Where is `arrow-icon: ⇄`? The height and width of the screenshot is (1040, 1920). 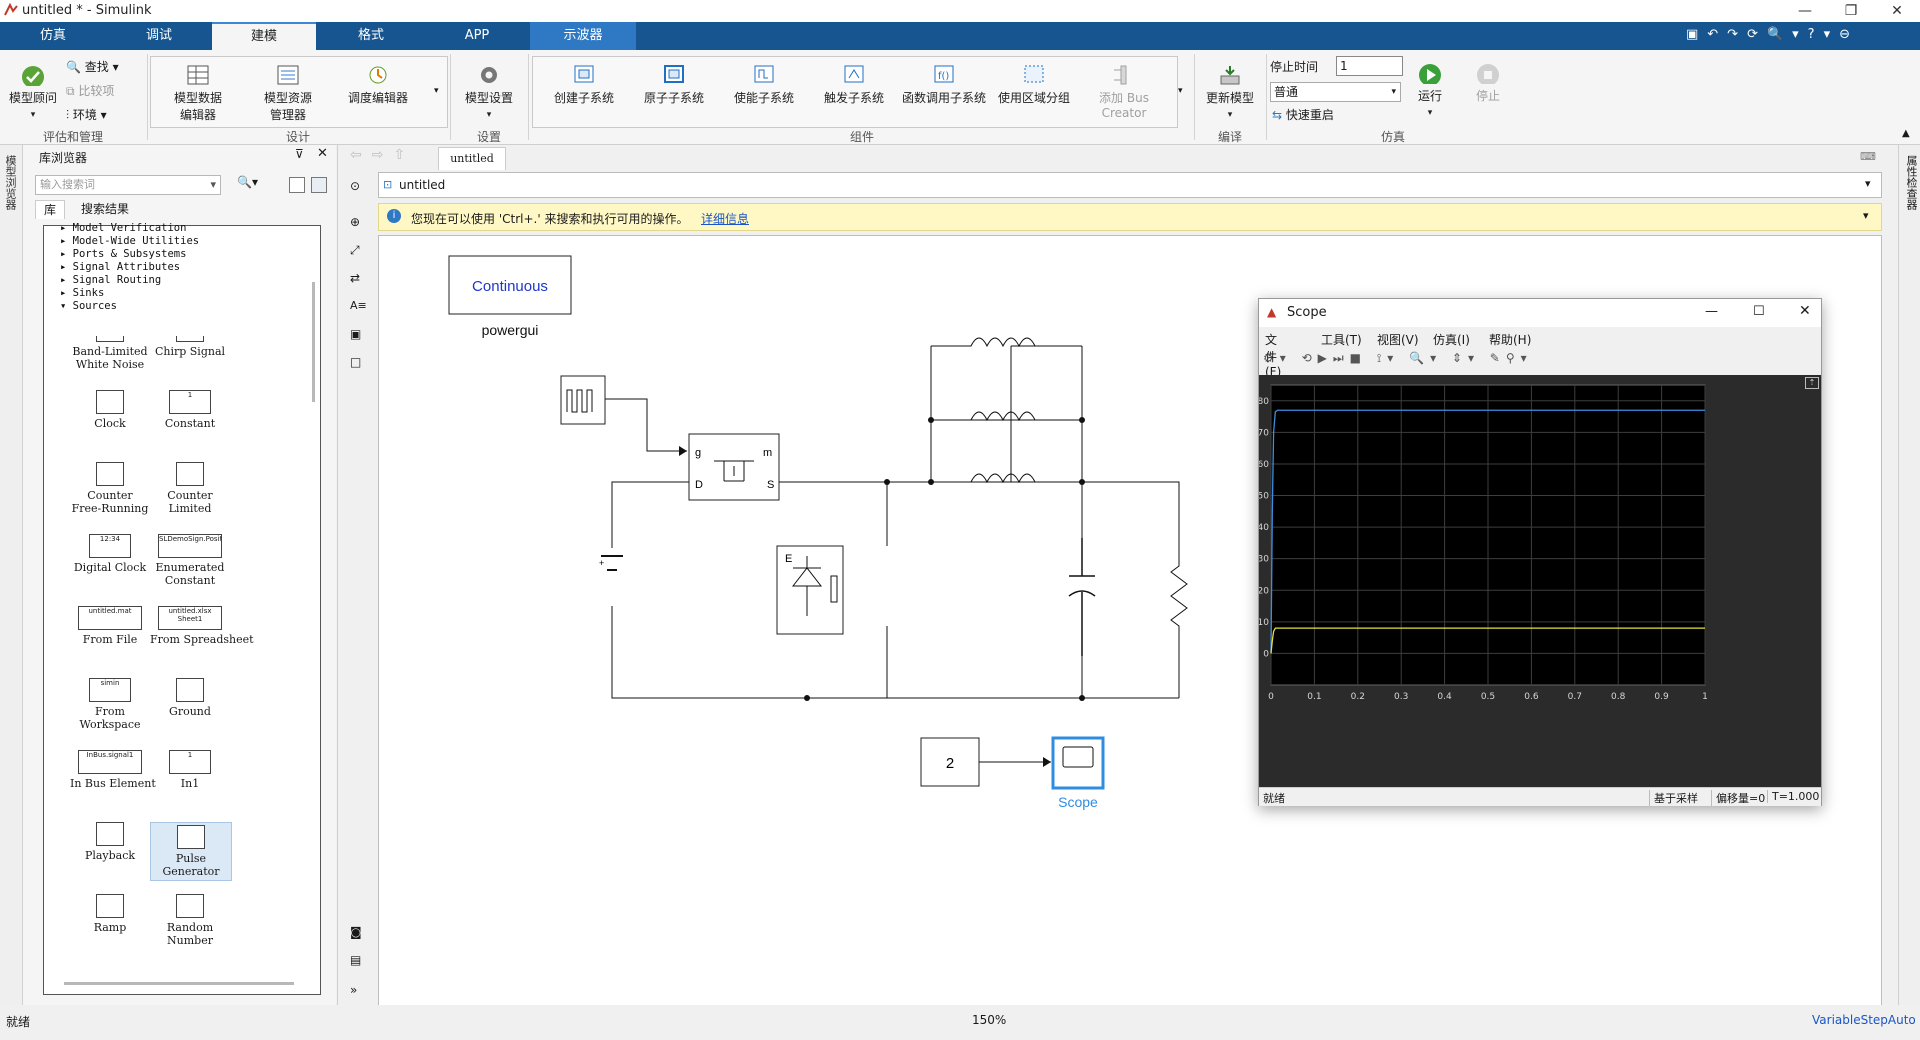
arrow-icon: ⇄ is located at coordinates (355, 278).